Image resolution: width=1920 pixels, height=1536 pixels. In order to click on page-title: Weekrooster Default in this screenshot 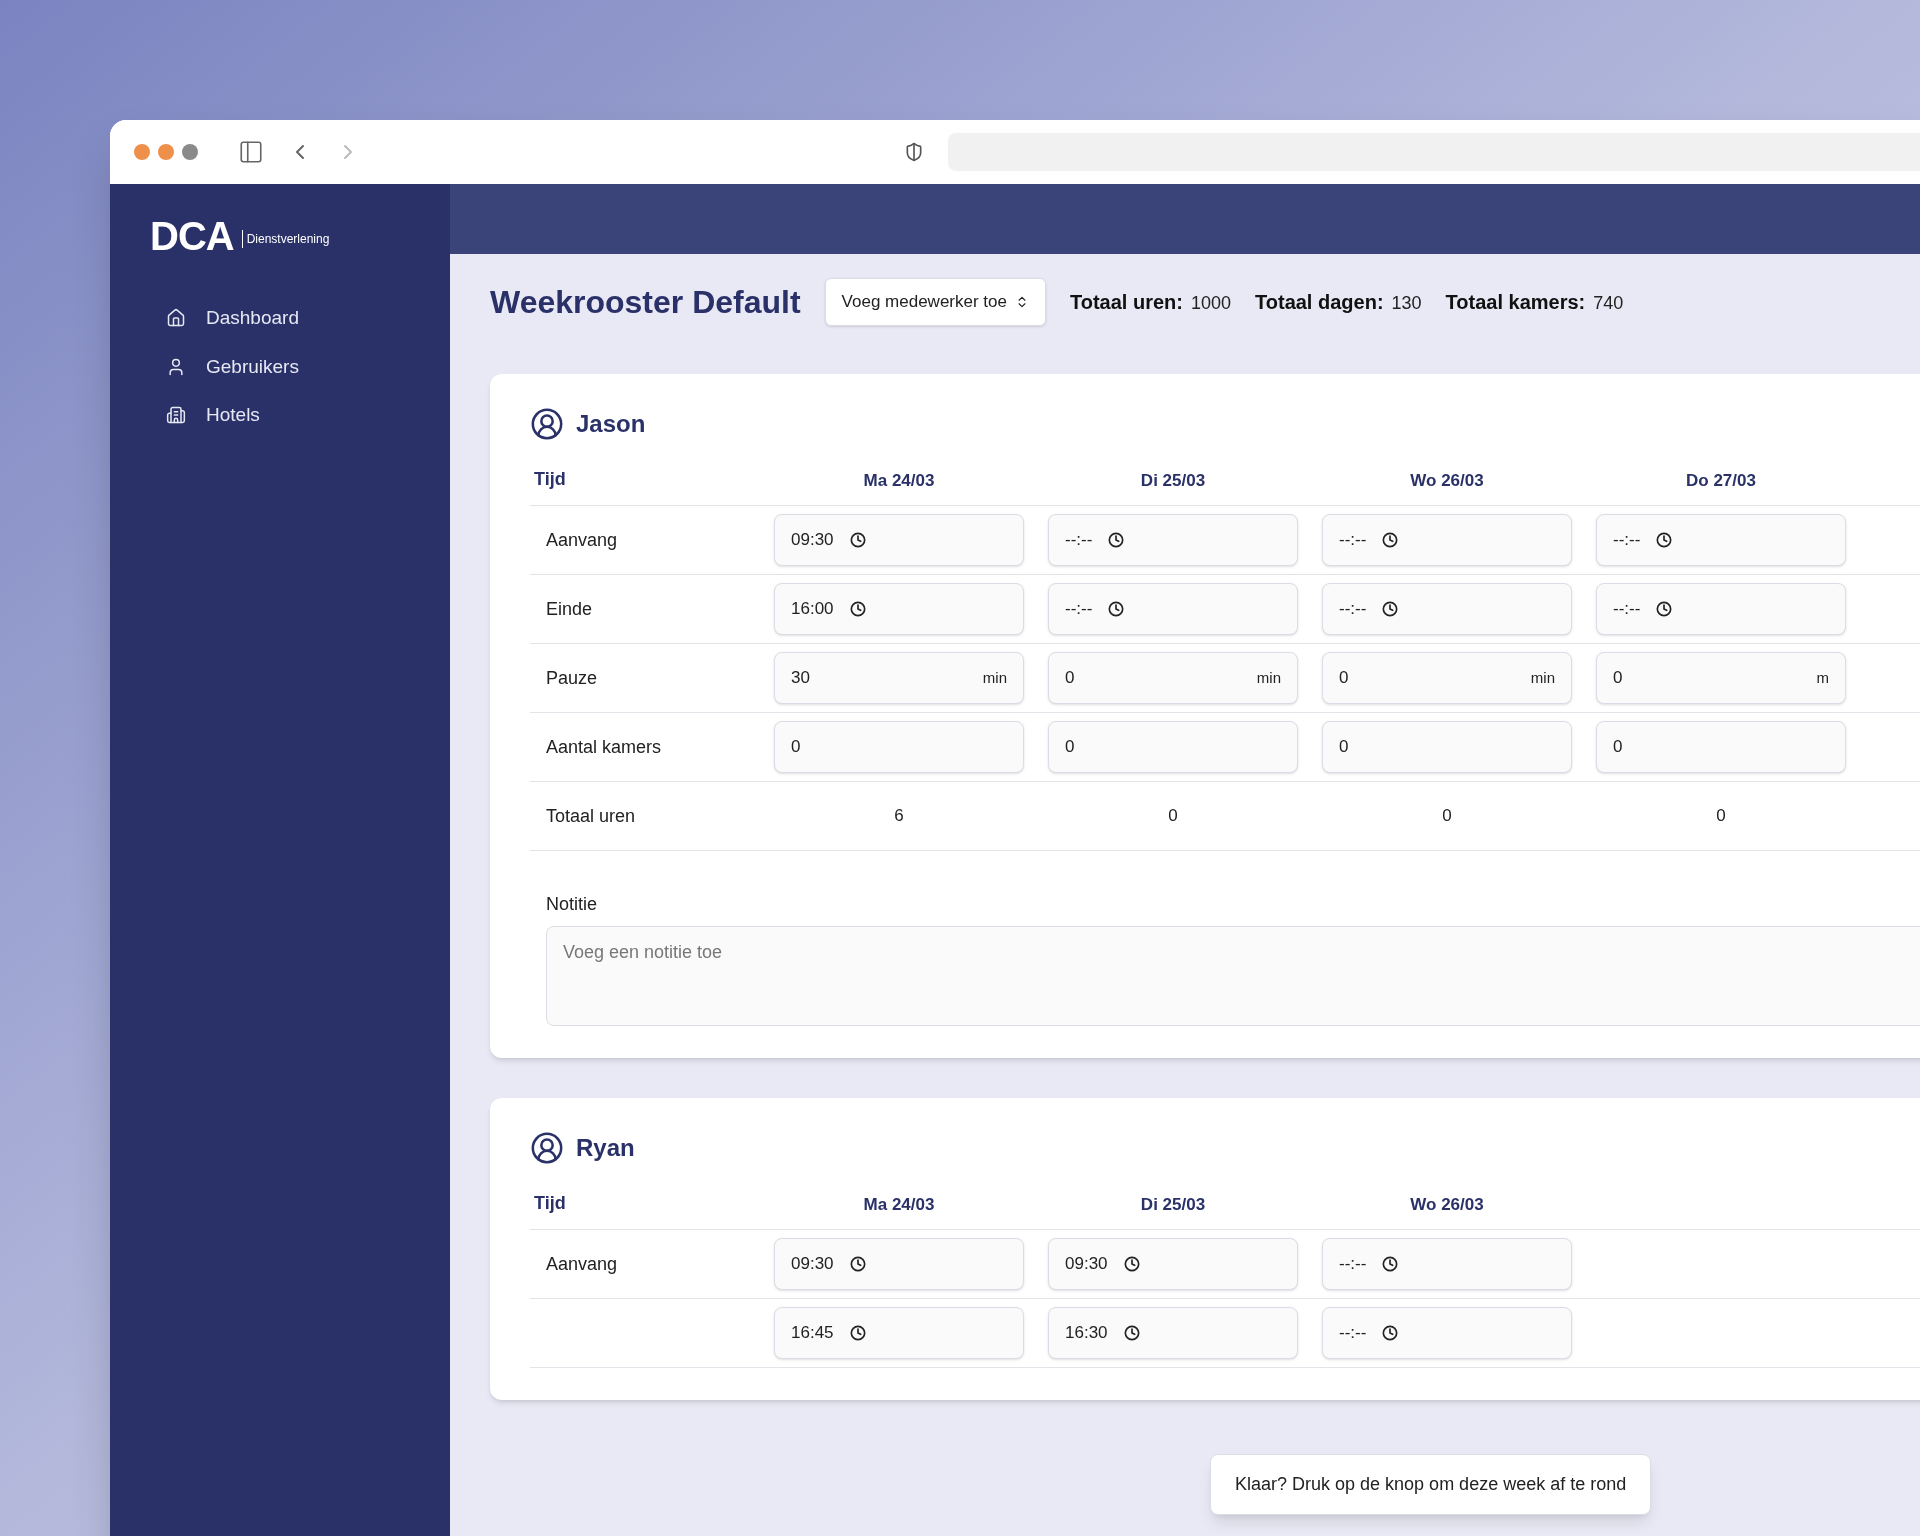, I will do `click(645, 302)`.